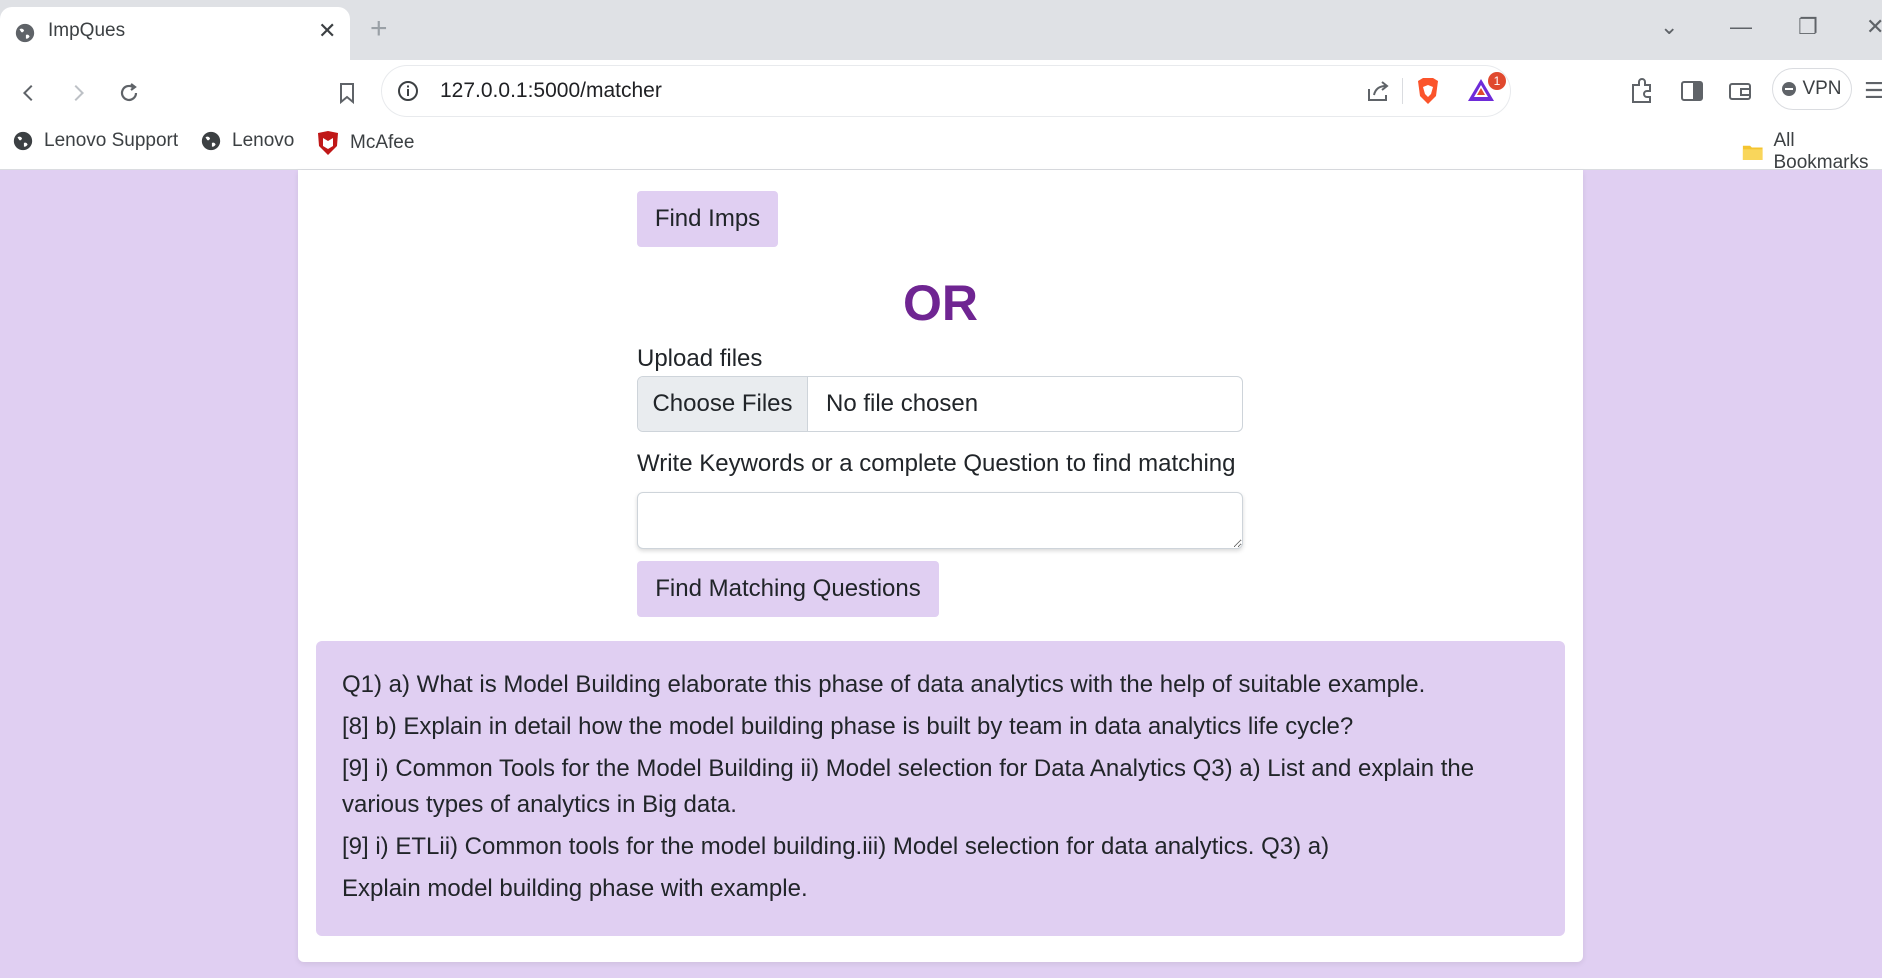  I want to click on tab-search-icon: ⌄, so click(1669, 27).